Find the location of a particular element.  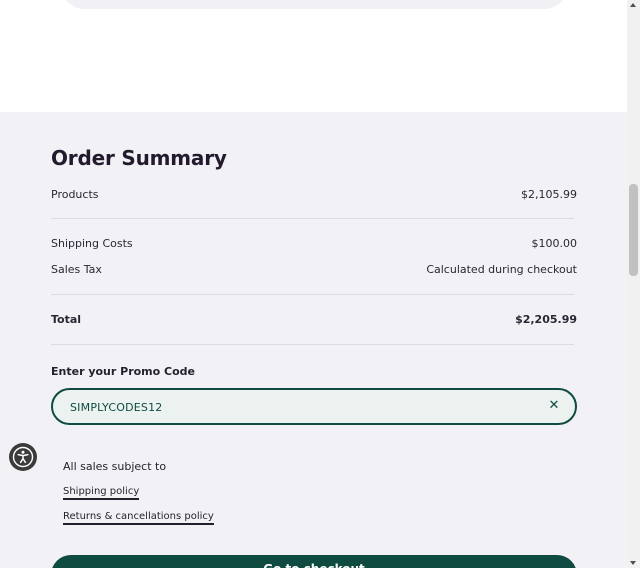

accessibility-button is located at coordinates (23, 457).